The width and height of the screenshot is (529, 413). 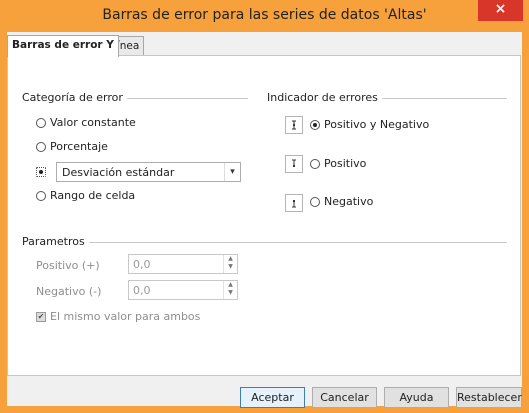 What do you see at coordinates (324, 97) in the screenshot?
I see `indicator-group-label: Indicador de errores` at bounding box center [324, 97].